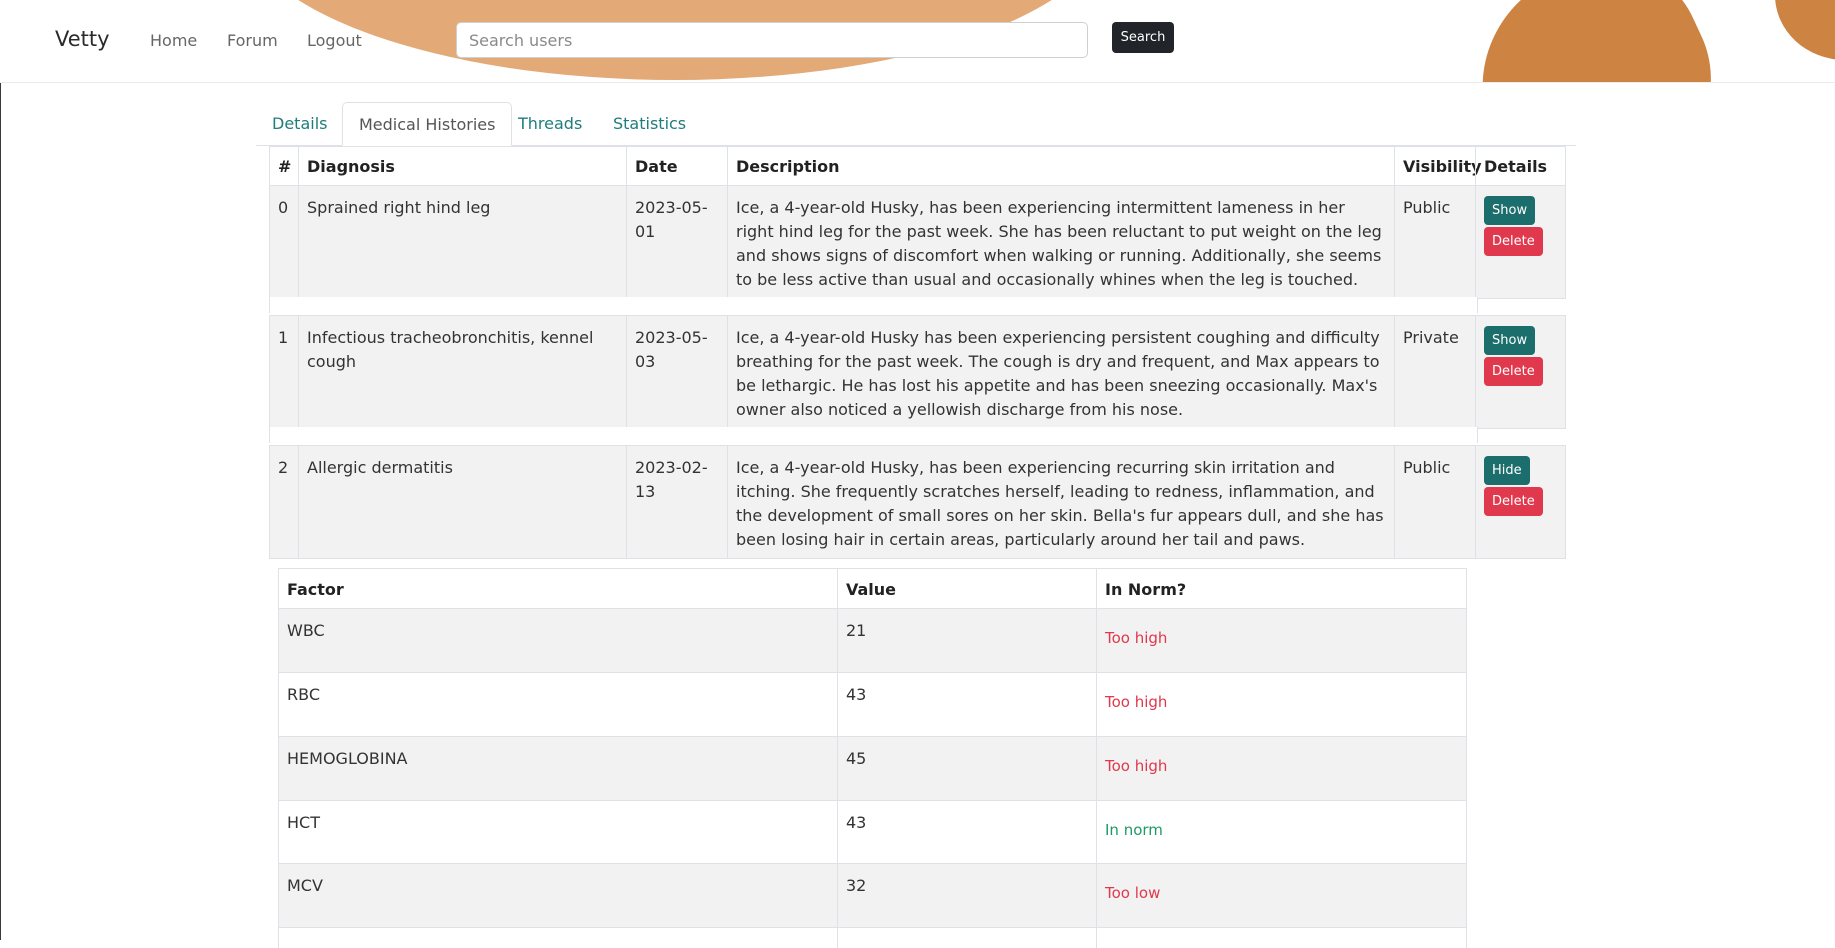 This screenshot has width=1835, height=948. Describe the element at coordinates (1507, 470) in the screenshot. I see `hide-details-button: Hide` at that location.